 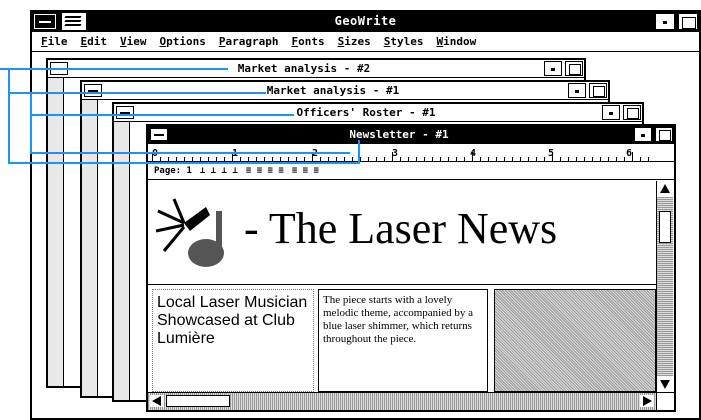 I want to click on spacing-icons: ≡ ≡ ≡, so click(x=305, y=171).